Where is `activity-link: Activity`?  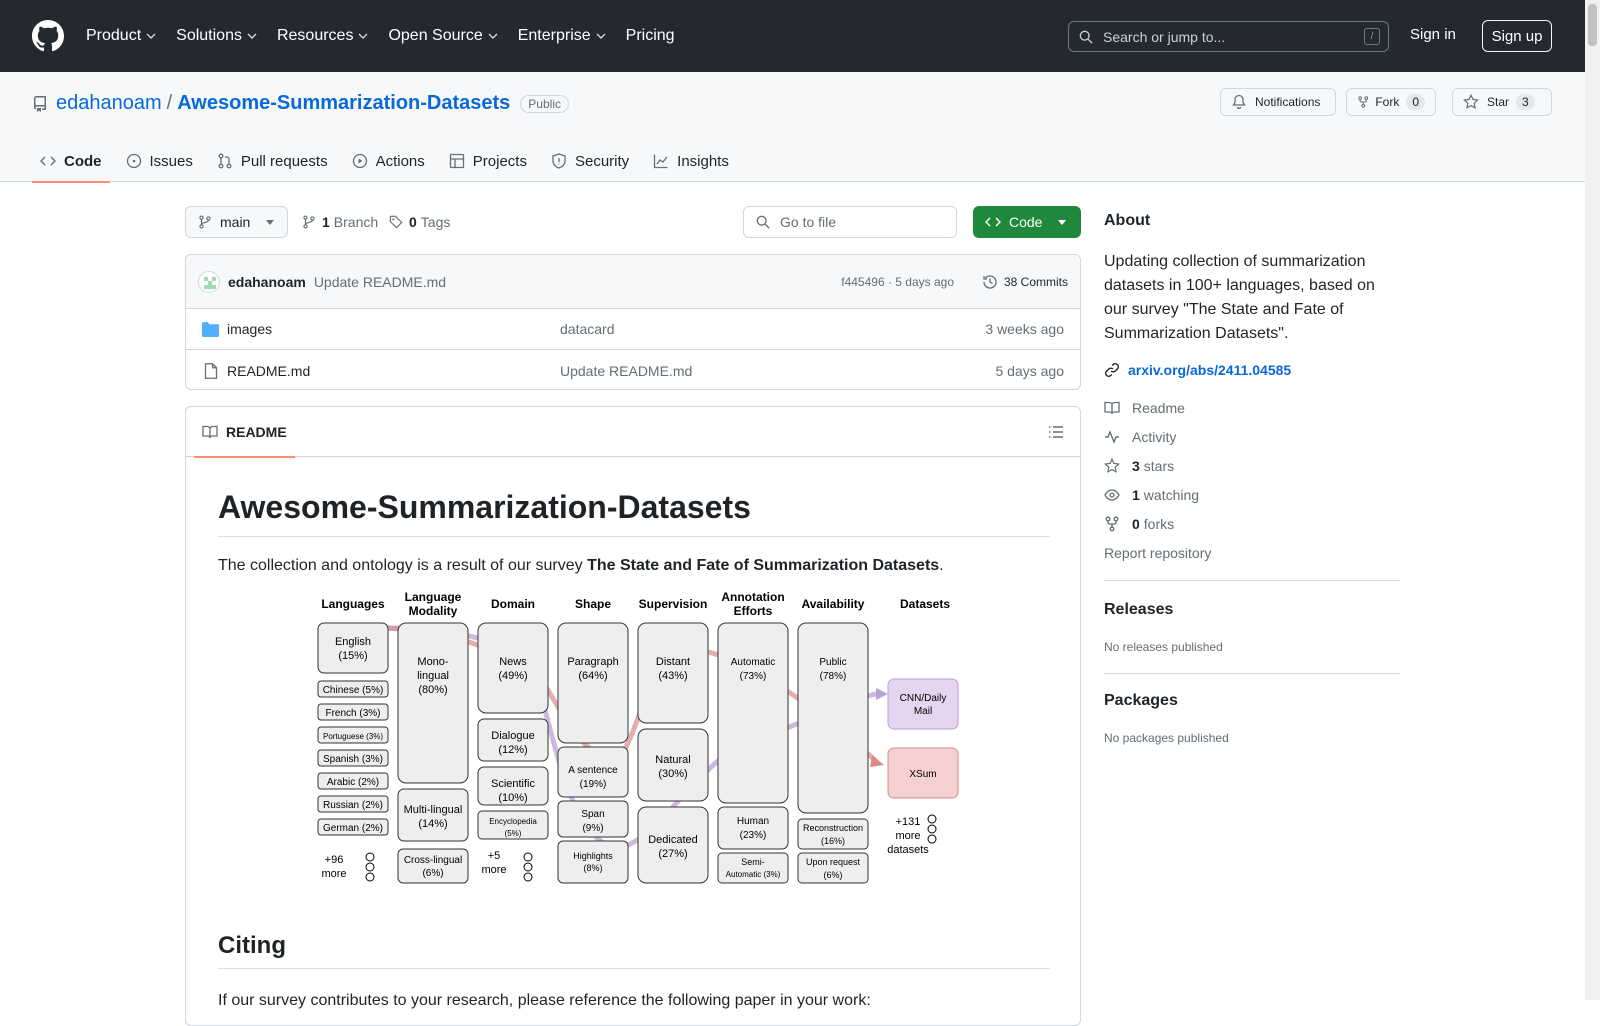
activity-link: Activity is located at coordinates (1140, 437).